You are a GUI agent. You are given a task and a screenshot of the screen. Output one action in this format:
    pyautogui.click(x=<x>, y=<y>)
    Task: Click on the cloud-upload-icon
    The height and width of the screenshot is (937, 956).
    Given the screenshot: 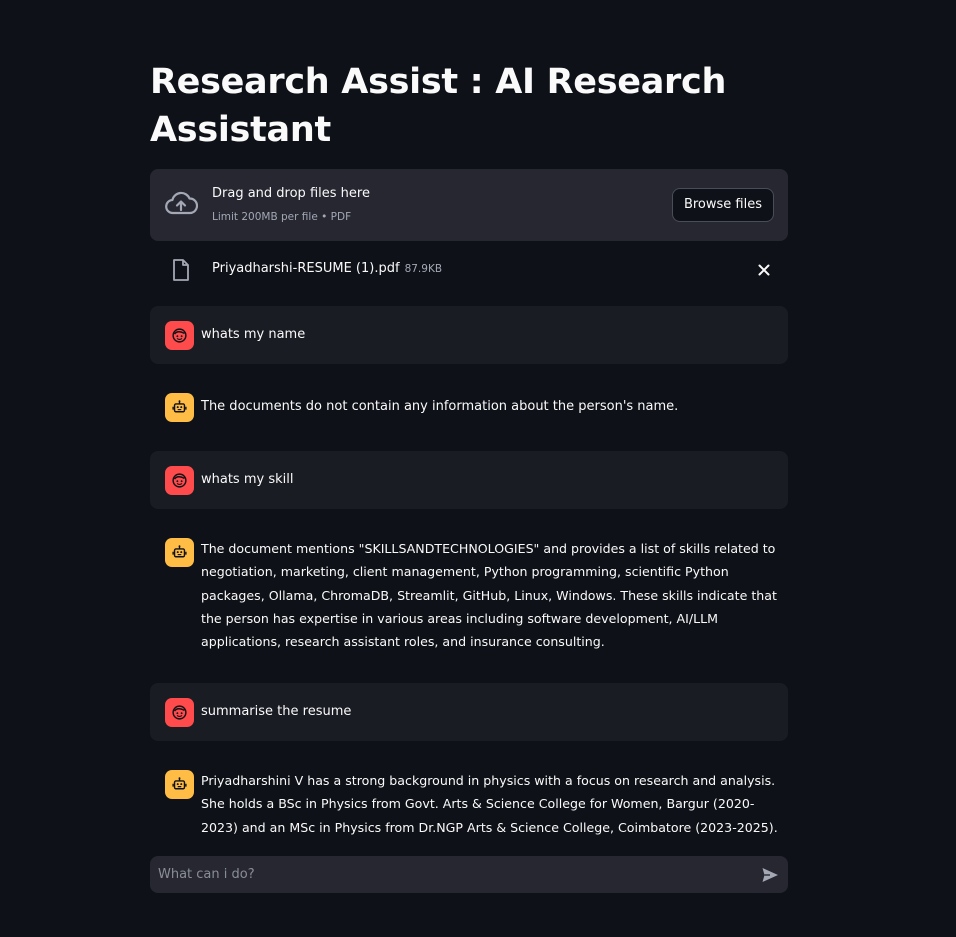 What is the action you would take?
    pyautogui.click(x=181, y=204)
    